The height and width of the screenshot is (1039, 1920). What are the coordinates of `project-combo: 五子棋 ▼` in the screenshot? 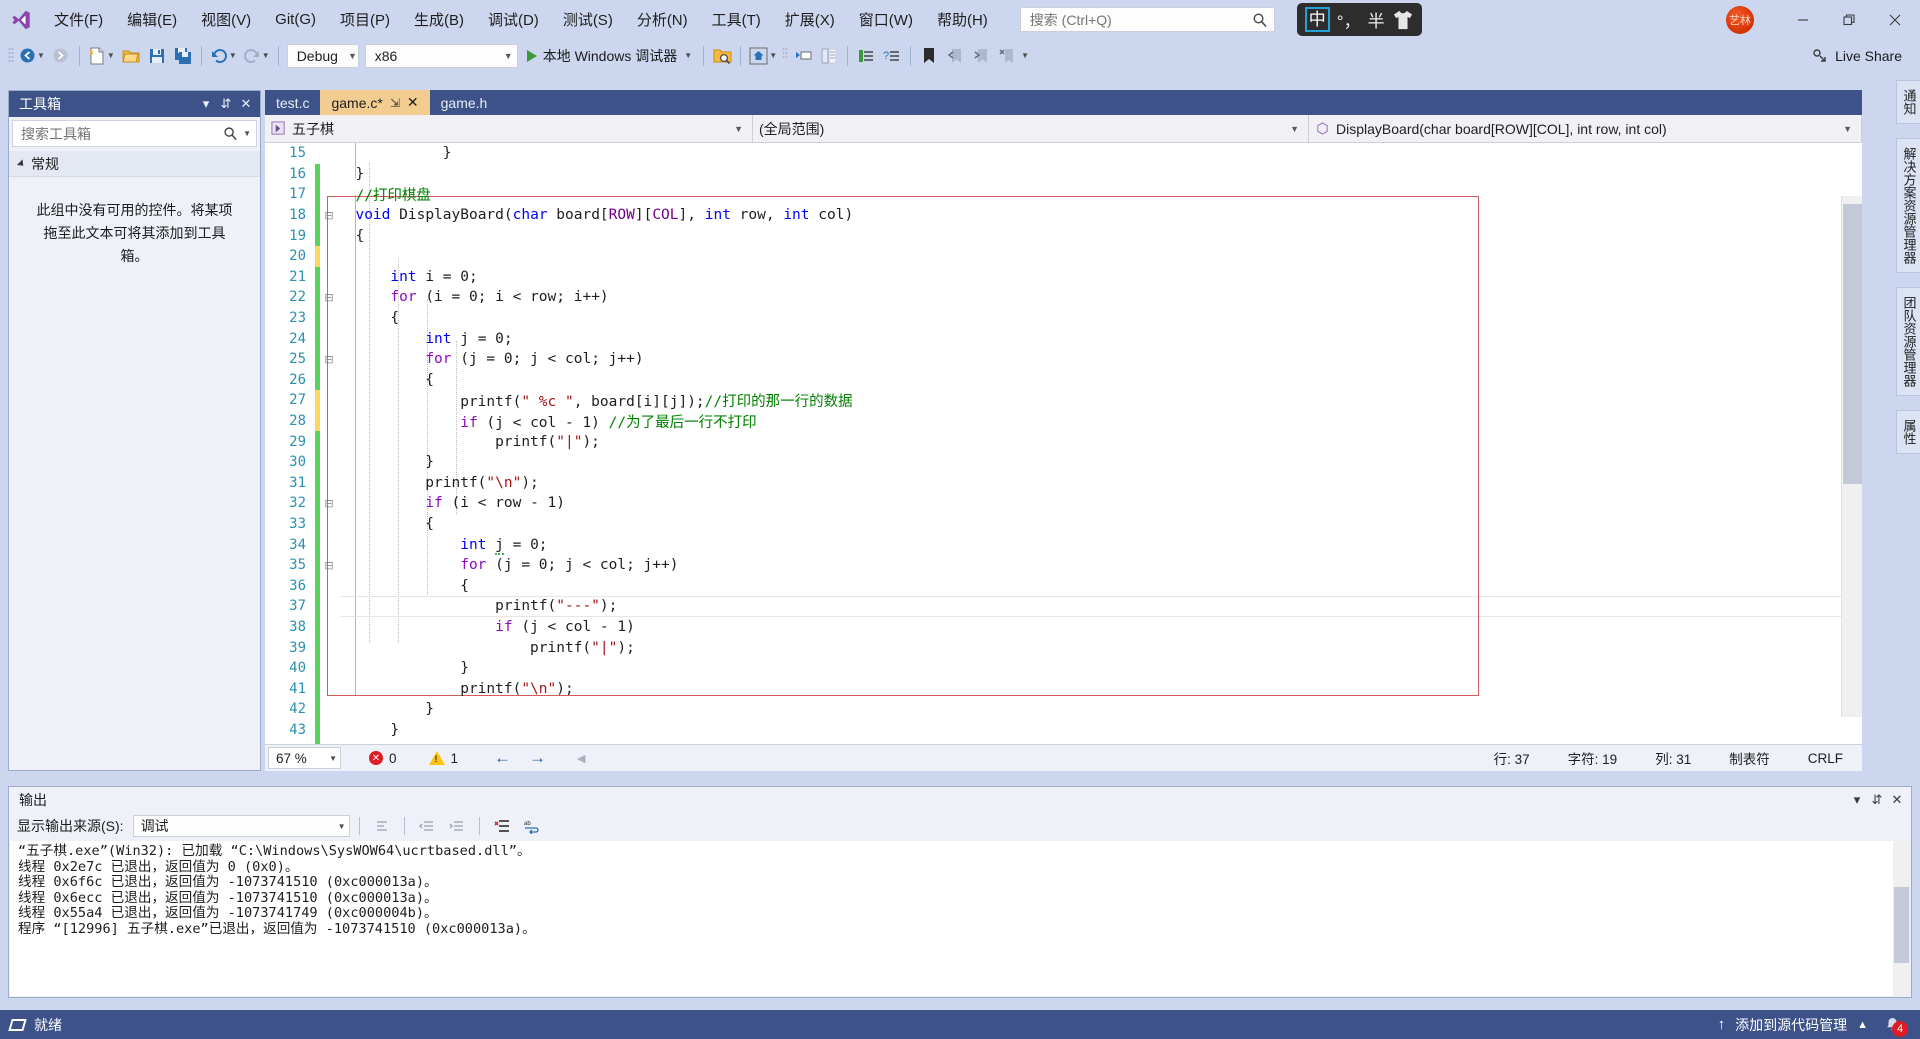 It's located at (509, 128).